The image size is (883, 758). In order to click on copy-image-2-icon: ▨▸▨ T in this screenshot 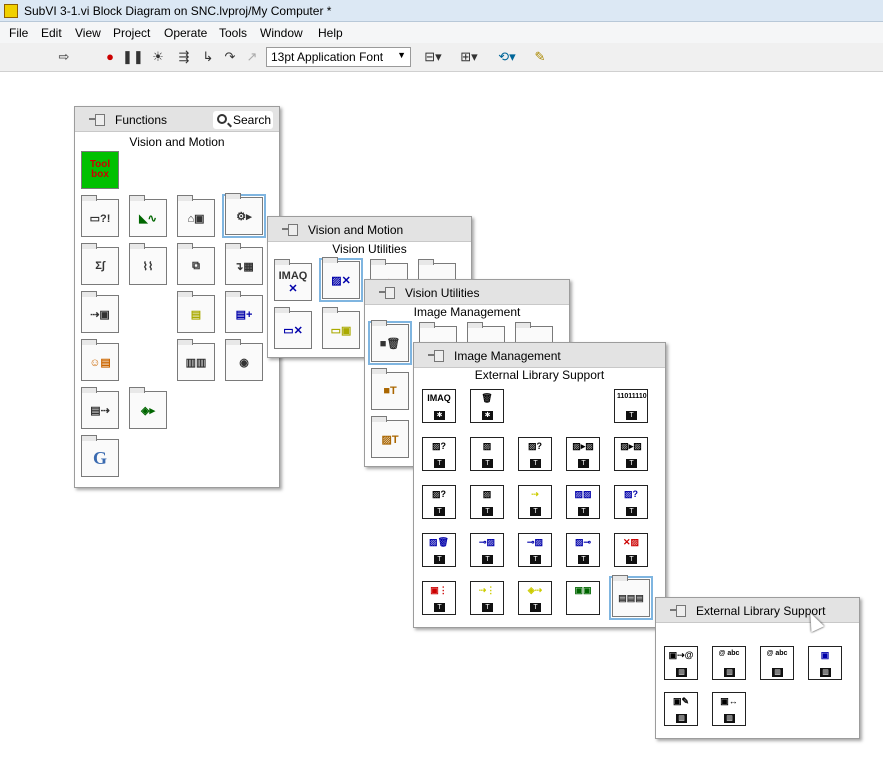, I will do `click(631, 454)`.